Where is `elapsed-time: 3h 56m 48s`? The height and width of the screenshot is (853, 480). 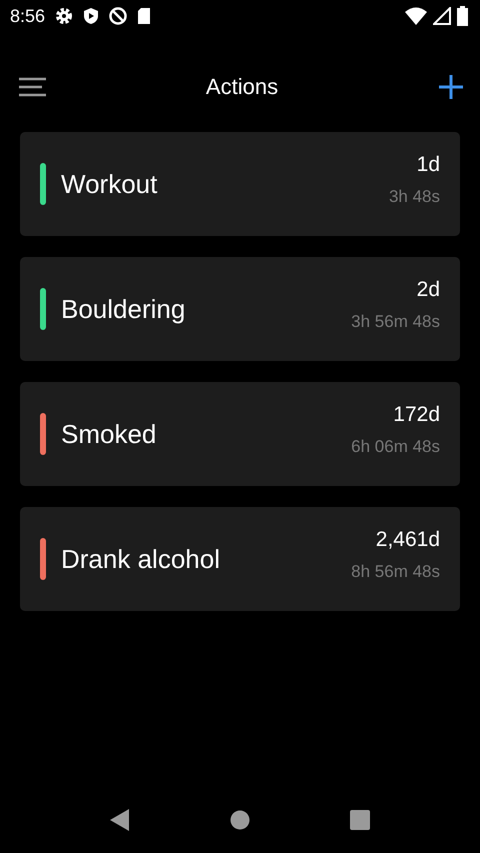 elapsed-time: 3h 56m 48s is located at coordinates (395, 322).